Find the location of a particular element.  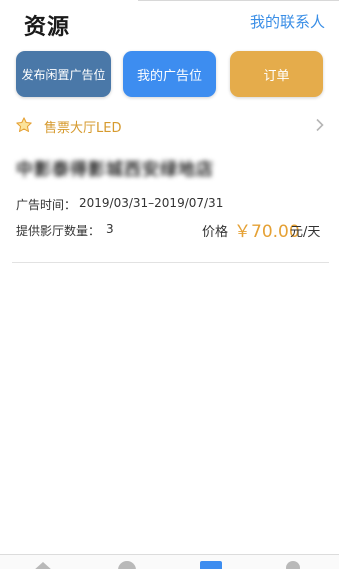

orders-button: 订单 is located at coordinates (276, 74).